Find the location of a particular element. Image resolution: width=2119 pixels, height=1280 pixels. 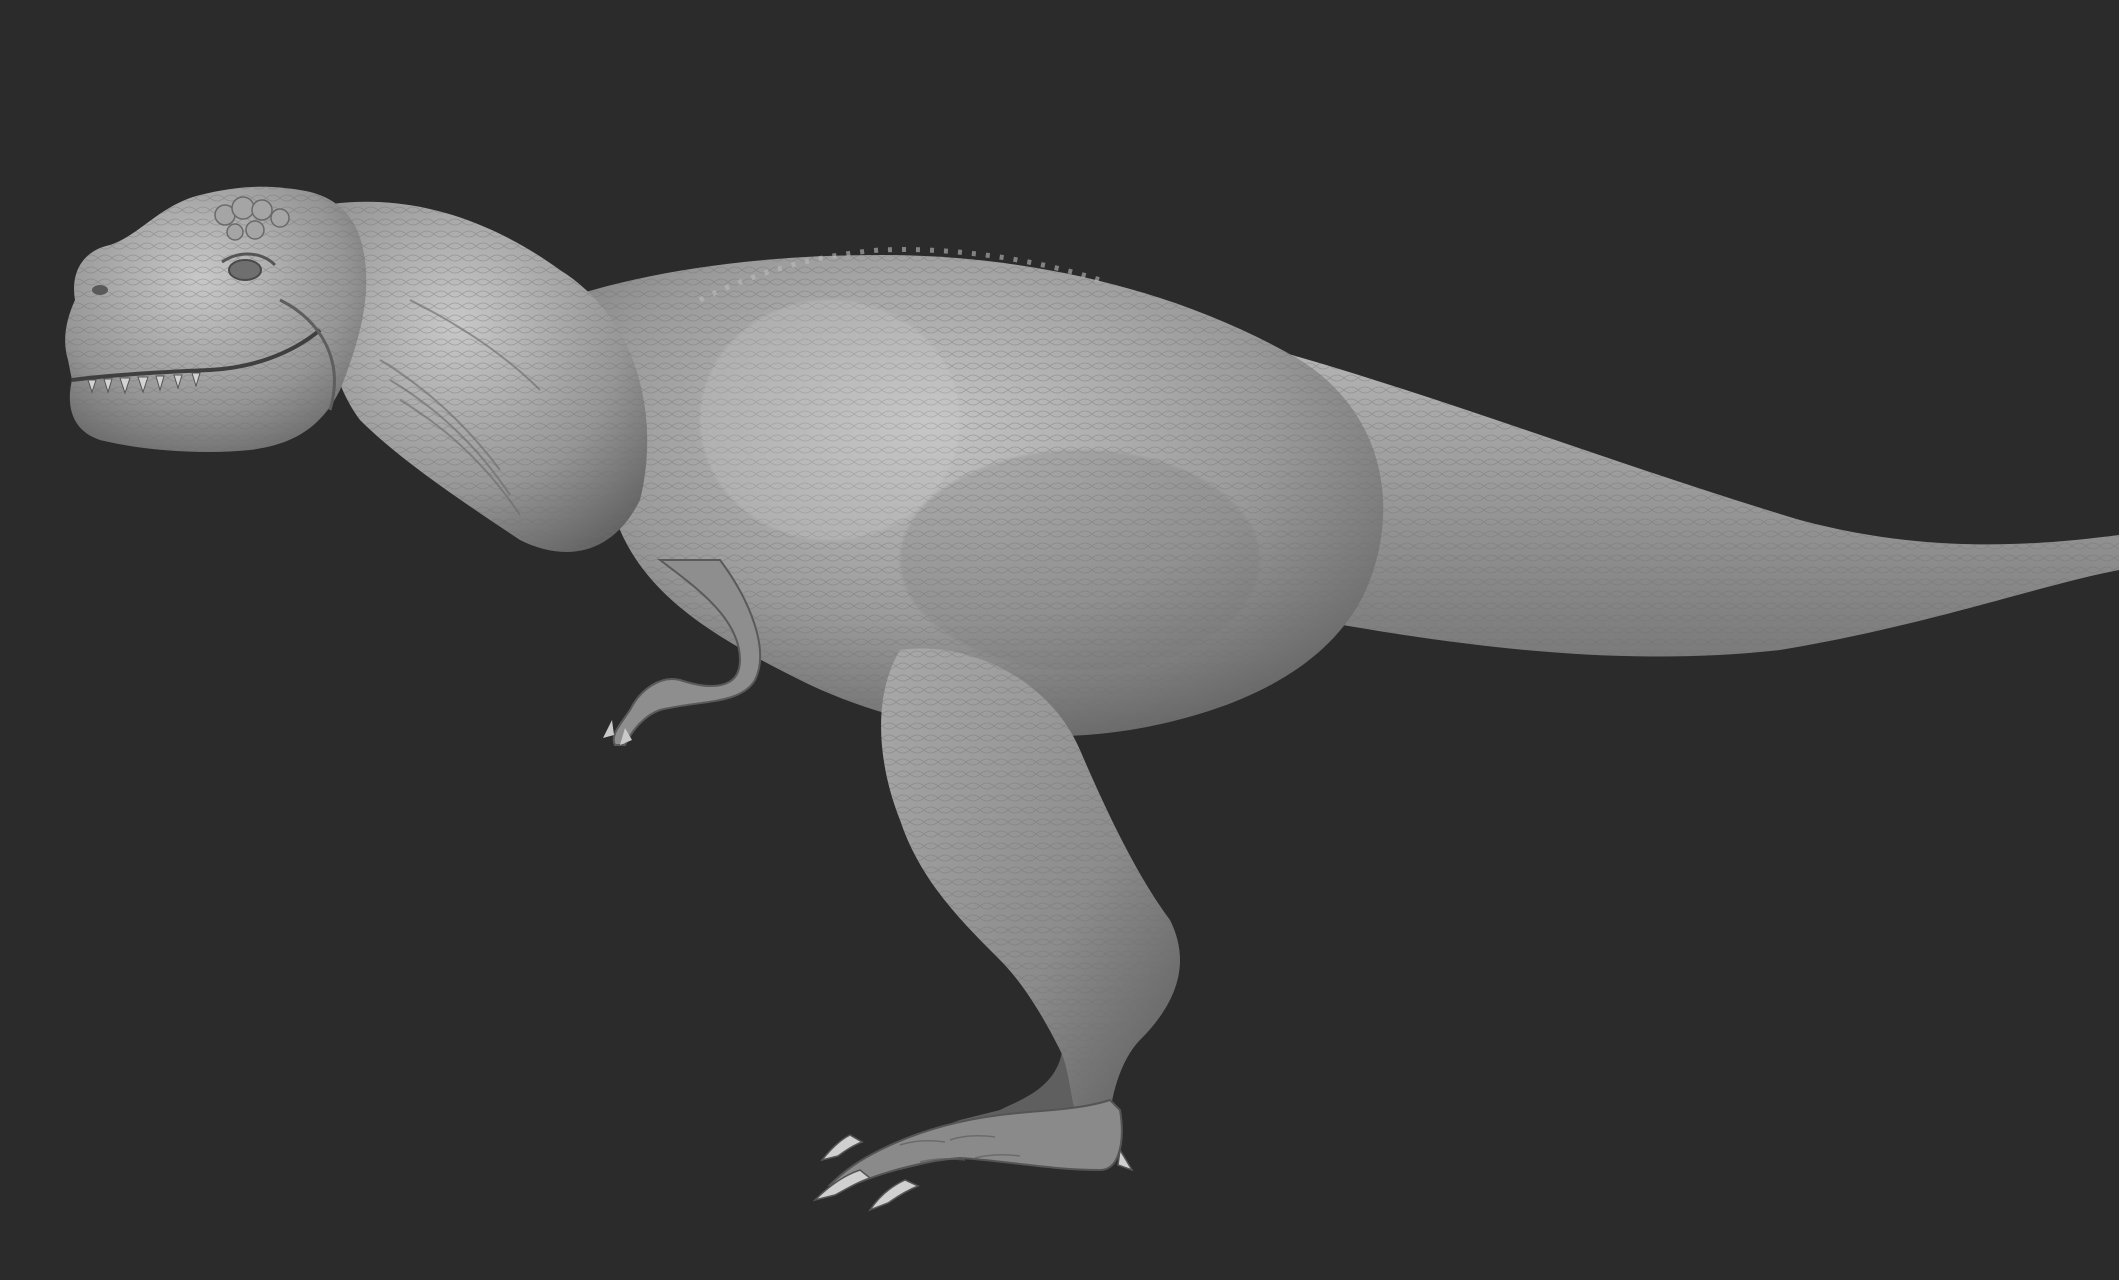

near-leg is located at coordinates (996, 930).